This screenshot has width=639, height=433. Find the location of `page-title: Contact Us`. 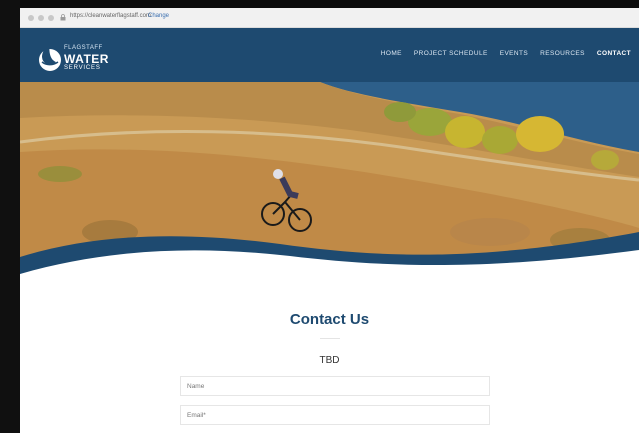

page-title: Contact Us is located at coordinates (329, 319).